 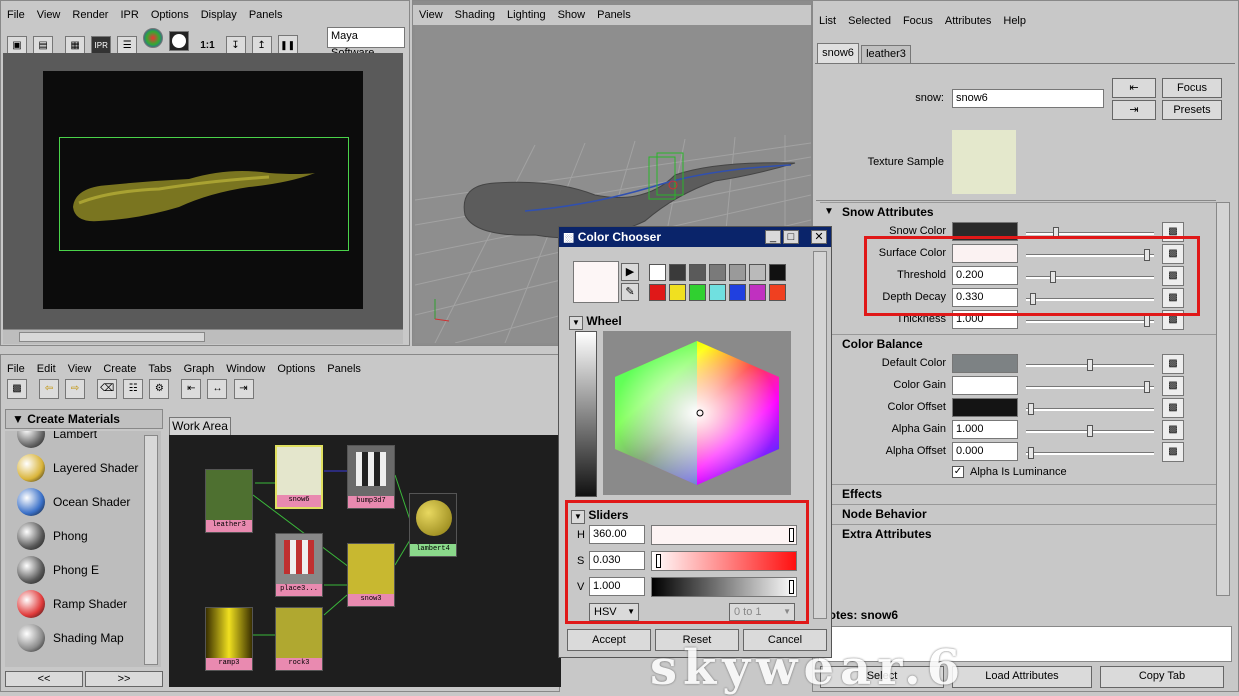 I want to click on rgb-channels-icon, so click(x=153, y=38).